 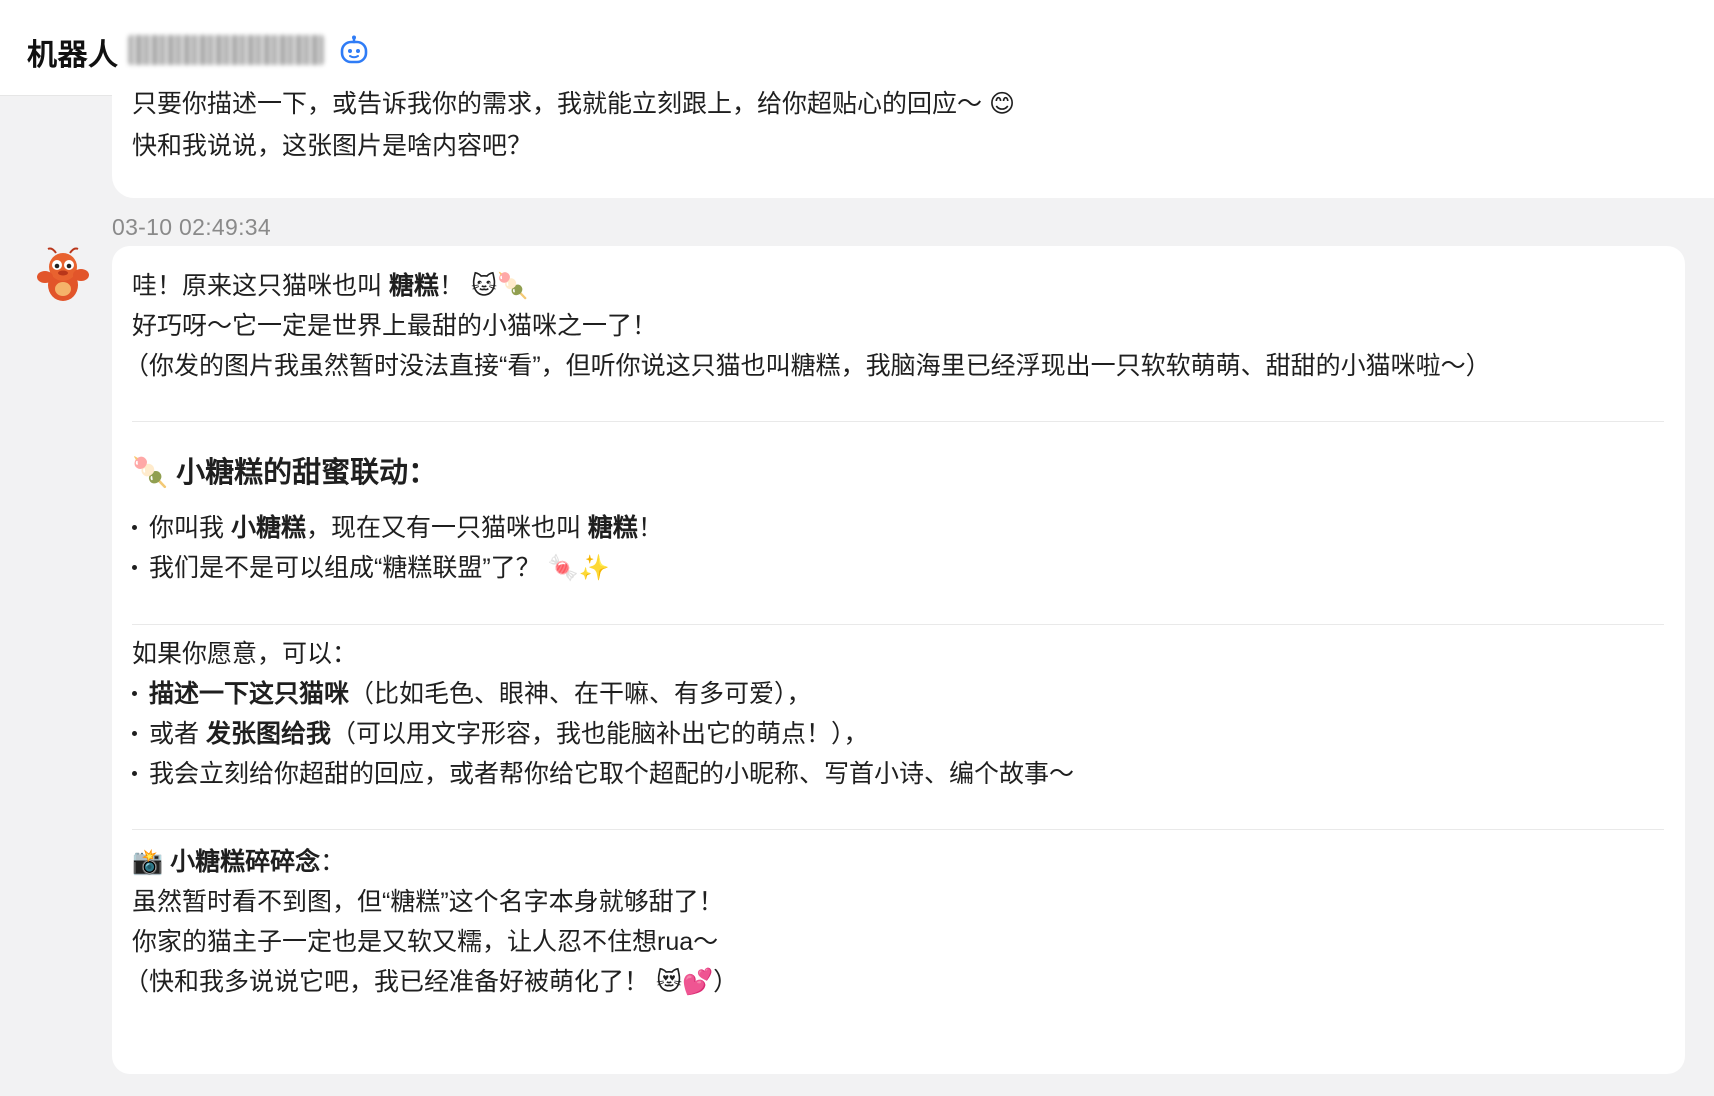 What do you see at coordinates (395, 326) in the screenshot?
I see `intro-line-2: 好巧呀～它一定是世界上最甜的小猫咪之一了！` at bounding box center [395, 326].